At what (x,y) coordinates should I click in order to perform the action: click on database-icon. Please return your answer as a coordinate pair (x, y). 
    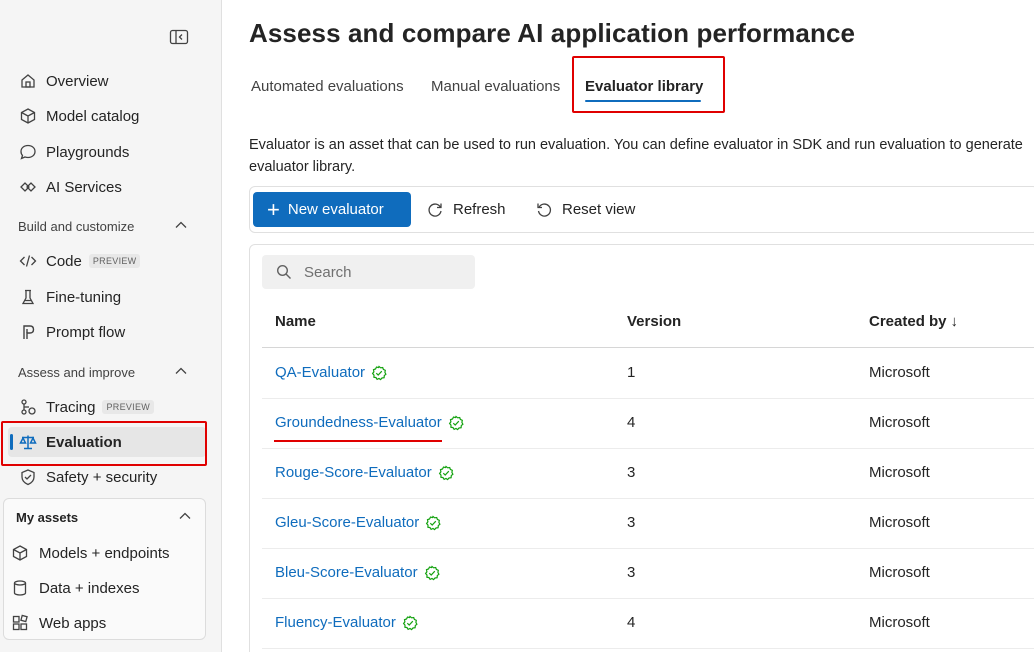
    Looking at the image, I should click on (20, 588).